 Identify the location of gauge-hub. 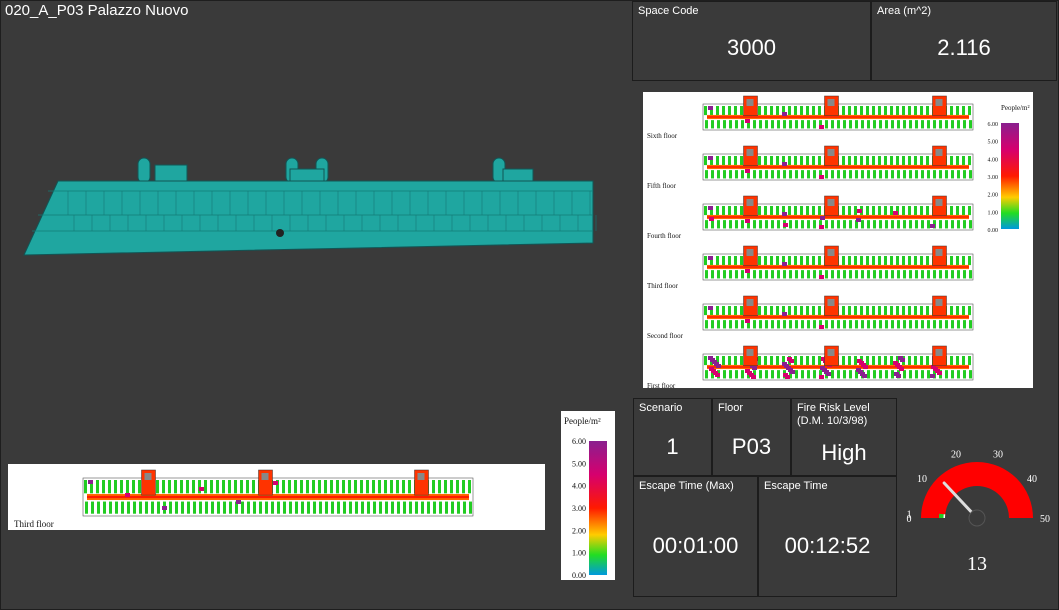
(977, 518).